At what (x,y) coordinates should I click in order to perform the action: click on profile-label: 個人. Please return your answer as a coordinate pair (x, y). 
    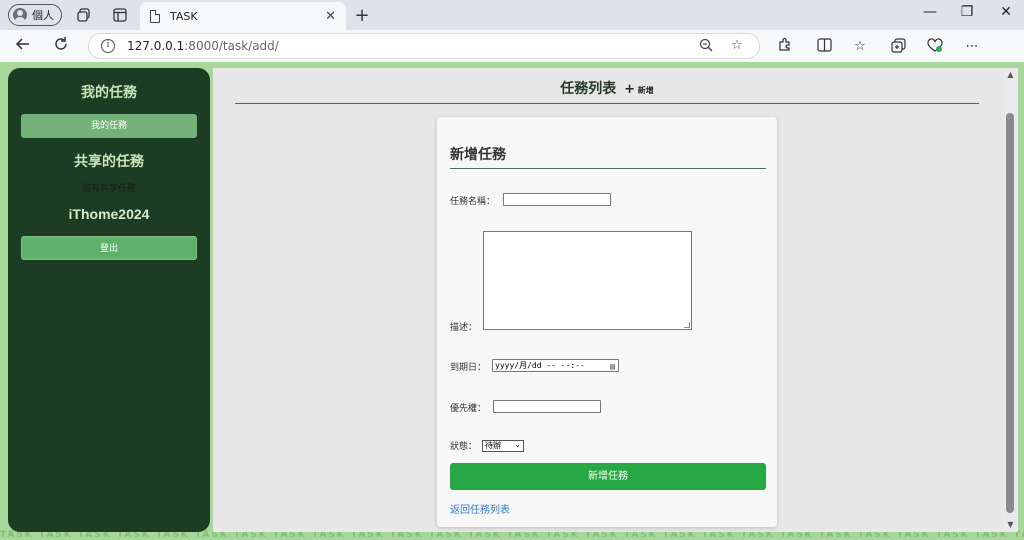
    Looking at the image, I should click on (43, 15).